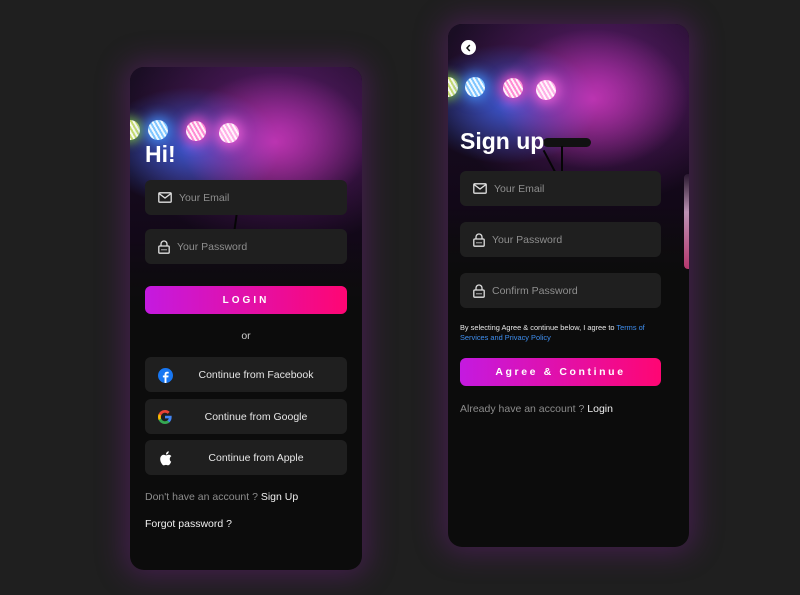 The image size is (800, 595). Describe the element at coordinates (502, 141) in the screenshot. I see `page-title: Sign up` at that location.